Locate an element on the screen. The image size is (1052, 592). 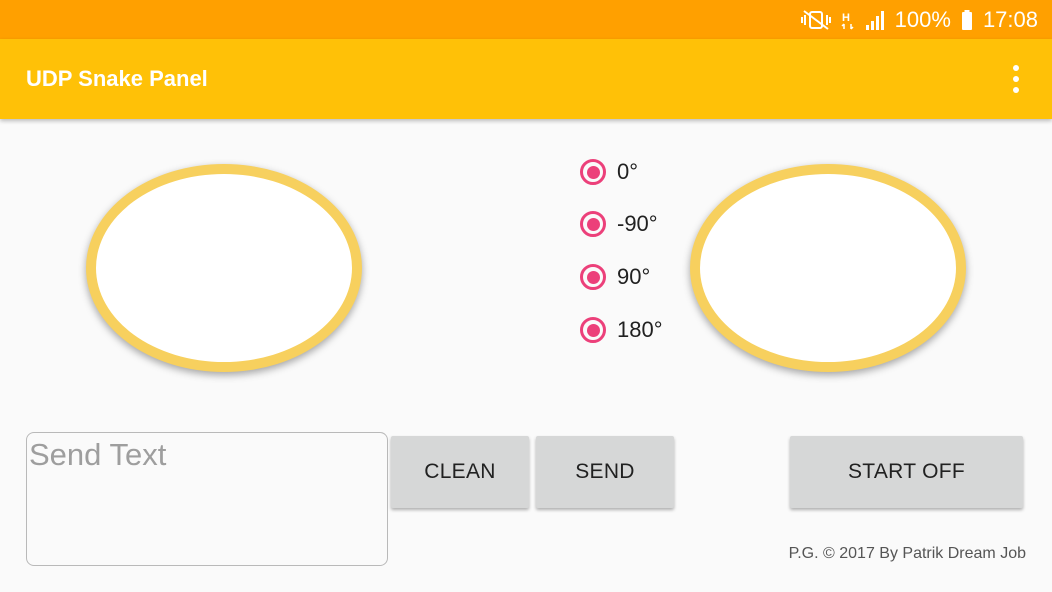
start-toggle-button: START OFF is located at coordinates (906, 472).